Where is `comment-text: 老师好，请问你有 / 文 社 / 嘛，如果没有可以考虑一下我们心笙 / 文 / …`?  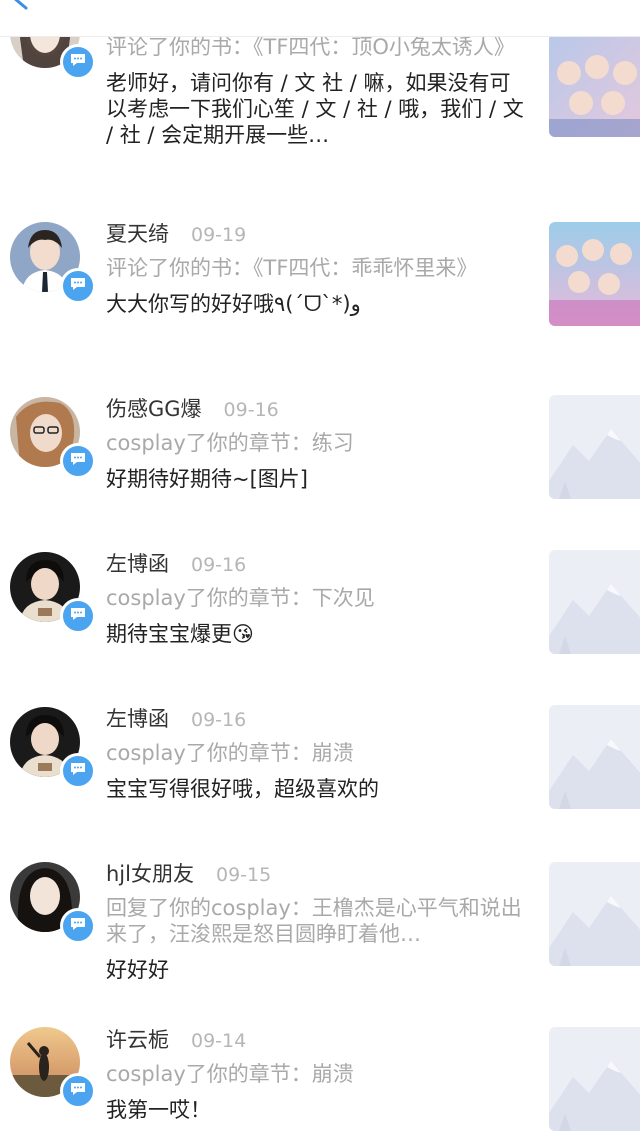
comment-text: 老师好，请问你有 / 文 社 / 嘛，如果没有可以考虑一下我们心笙 / 文 / … is located at coordinates (315, 109).